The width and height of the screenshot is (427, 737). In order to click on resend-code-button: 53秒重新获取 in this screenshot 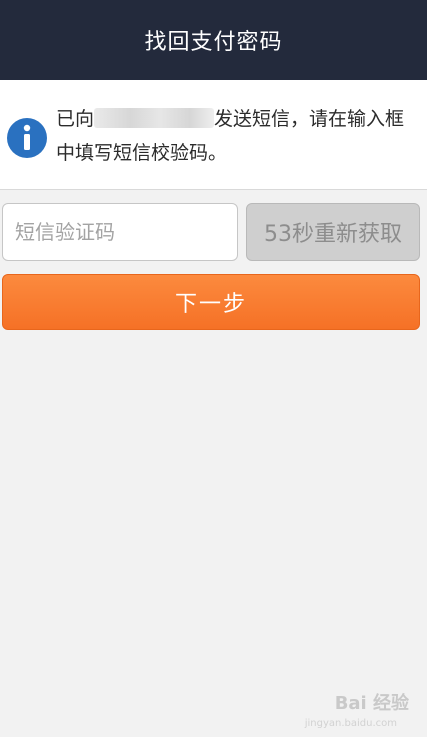, I will do `click(333, 232)`.